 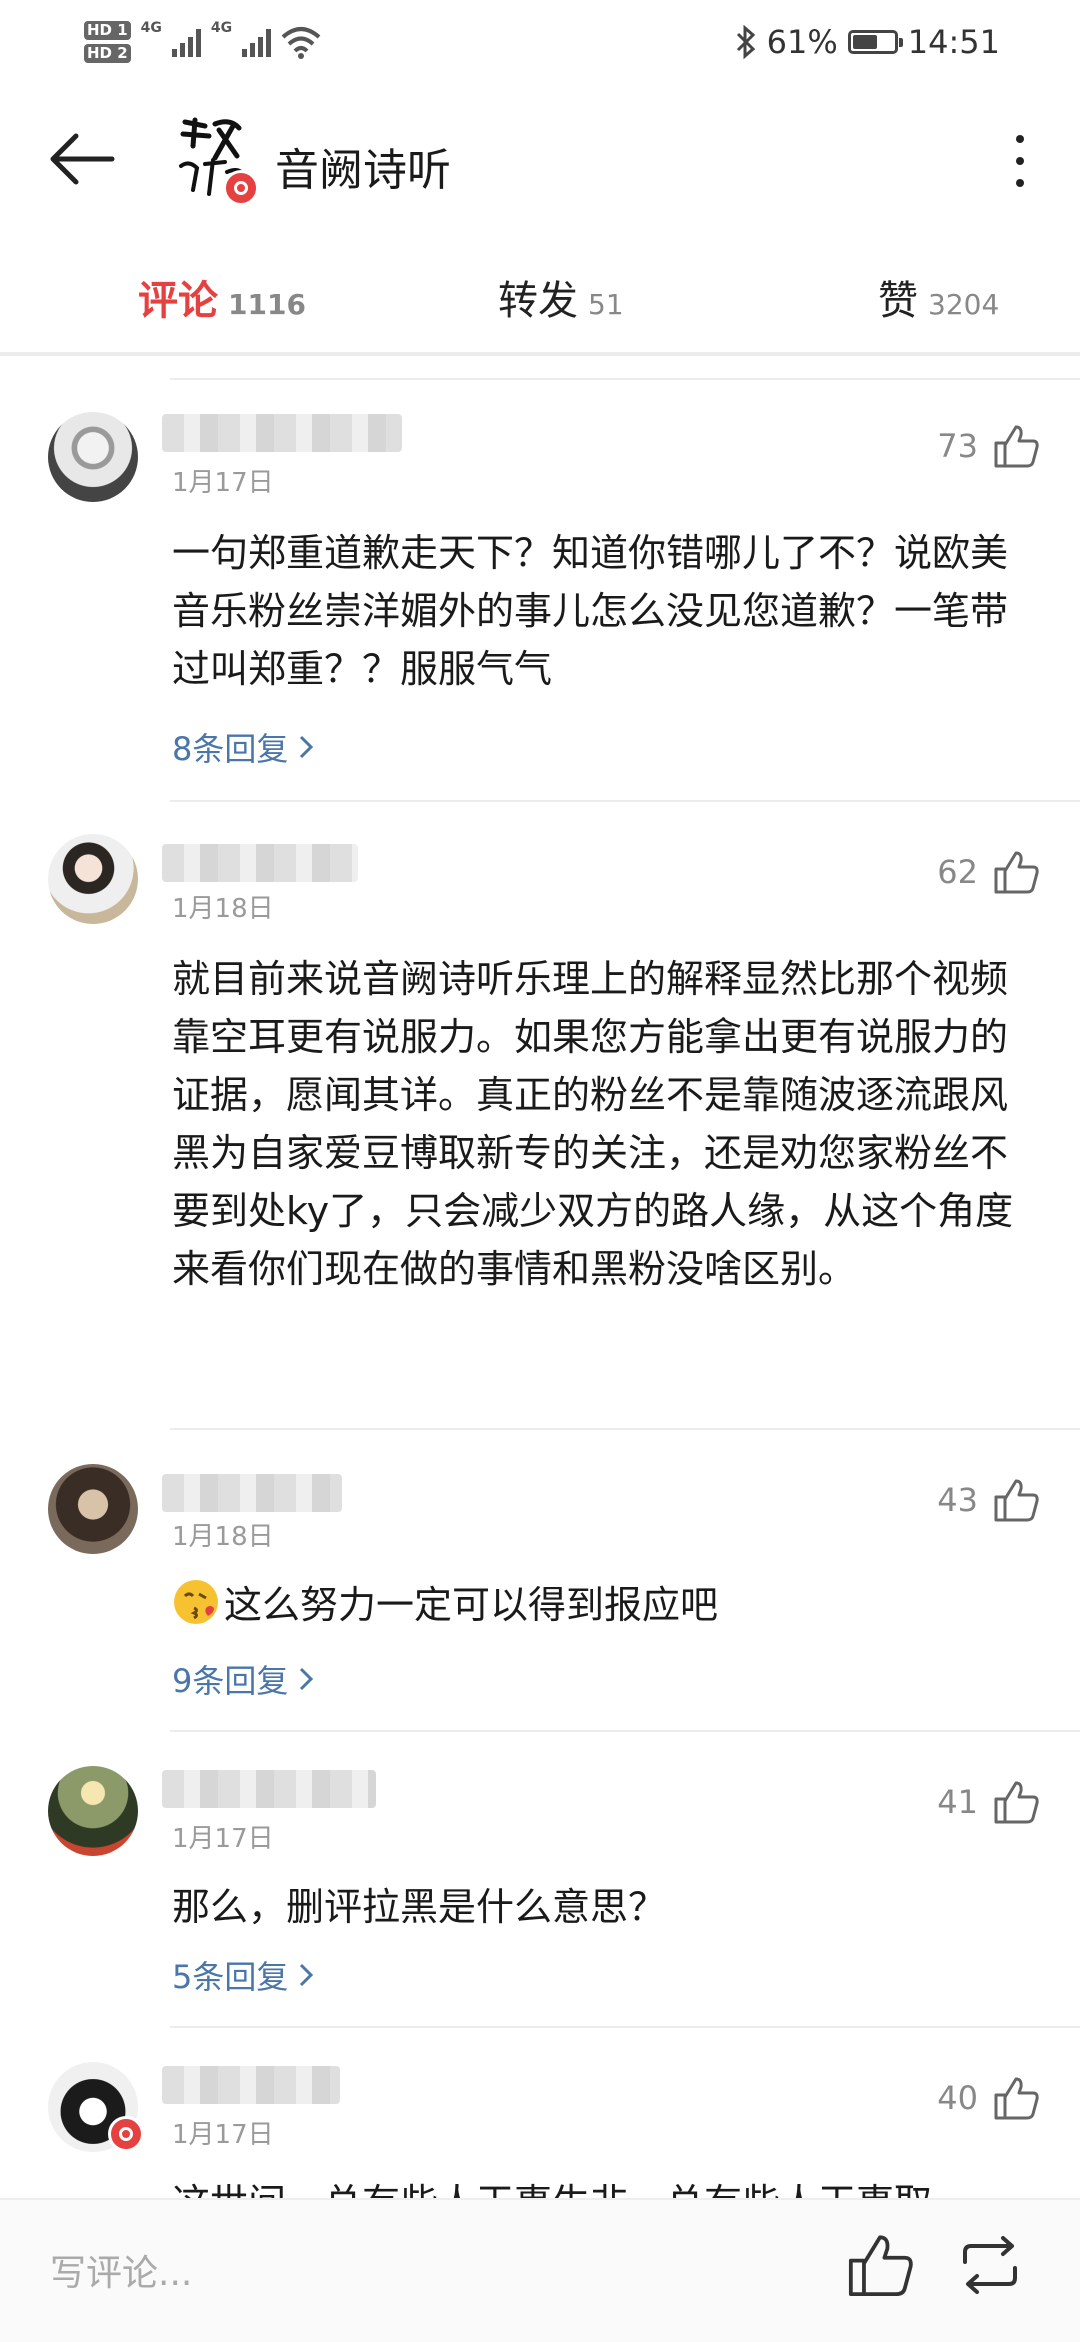 I want to click on tab-bar: 评论 1116 转发 51 赞 3204, so click(x=540, y=300).